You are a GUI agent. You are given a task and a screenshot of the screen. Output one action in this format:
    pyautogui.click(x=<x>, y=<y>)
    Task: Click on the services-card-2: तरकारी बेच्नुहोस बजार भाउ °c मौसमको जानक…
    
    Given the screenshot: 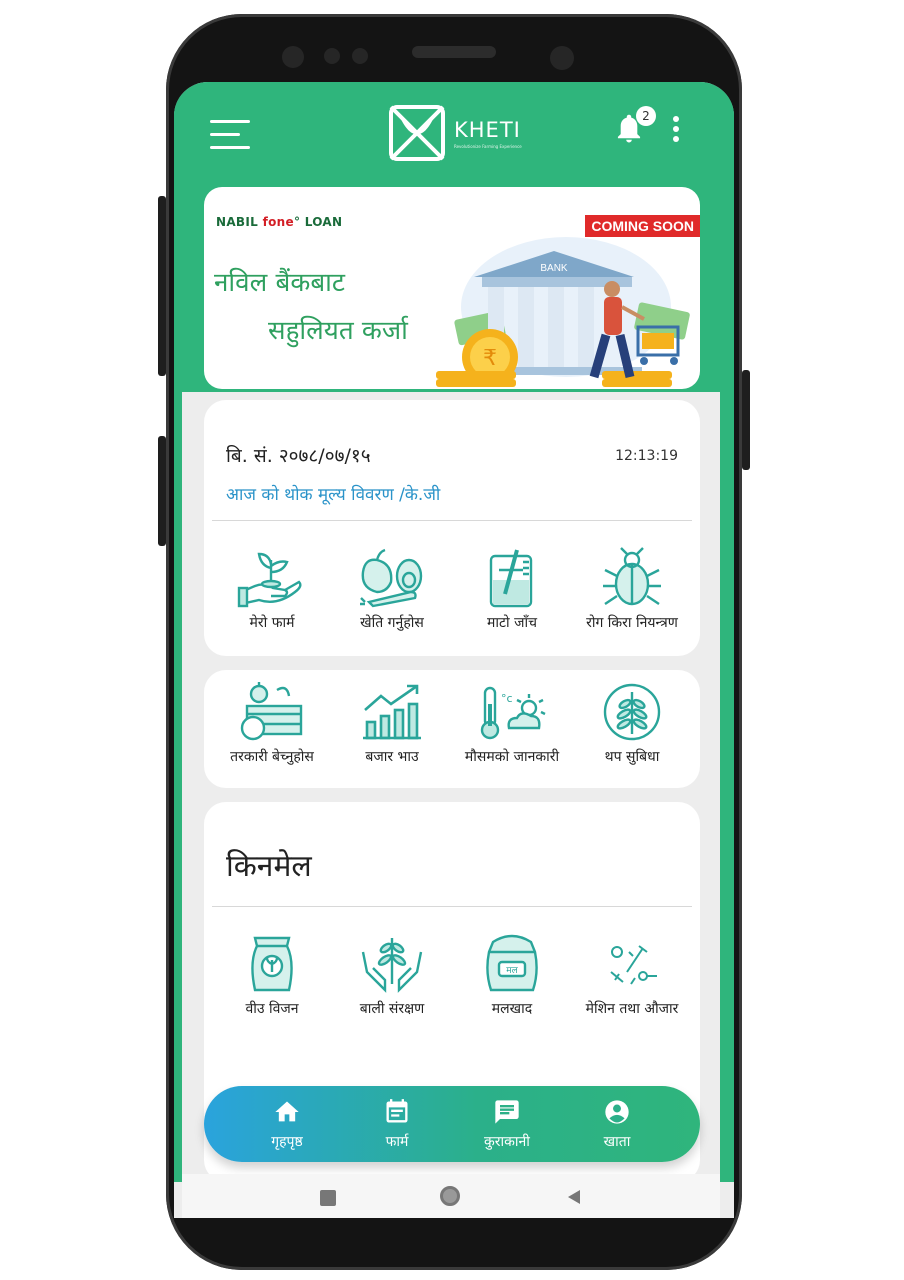 What is the action you would take?
    pyautogui.click(x=452, y=729)
    